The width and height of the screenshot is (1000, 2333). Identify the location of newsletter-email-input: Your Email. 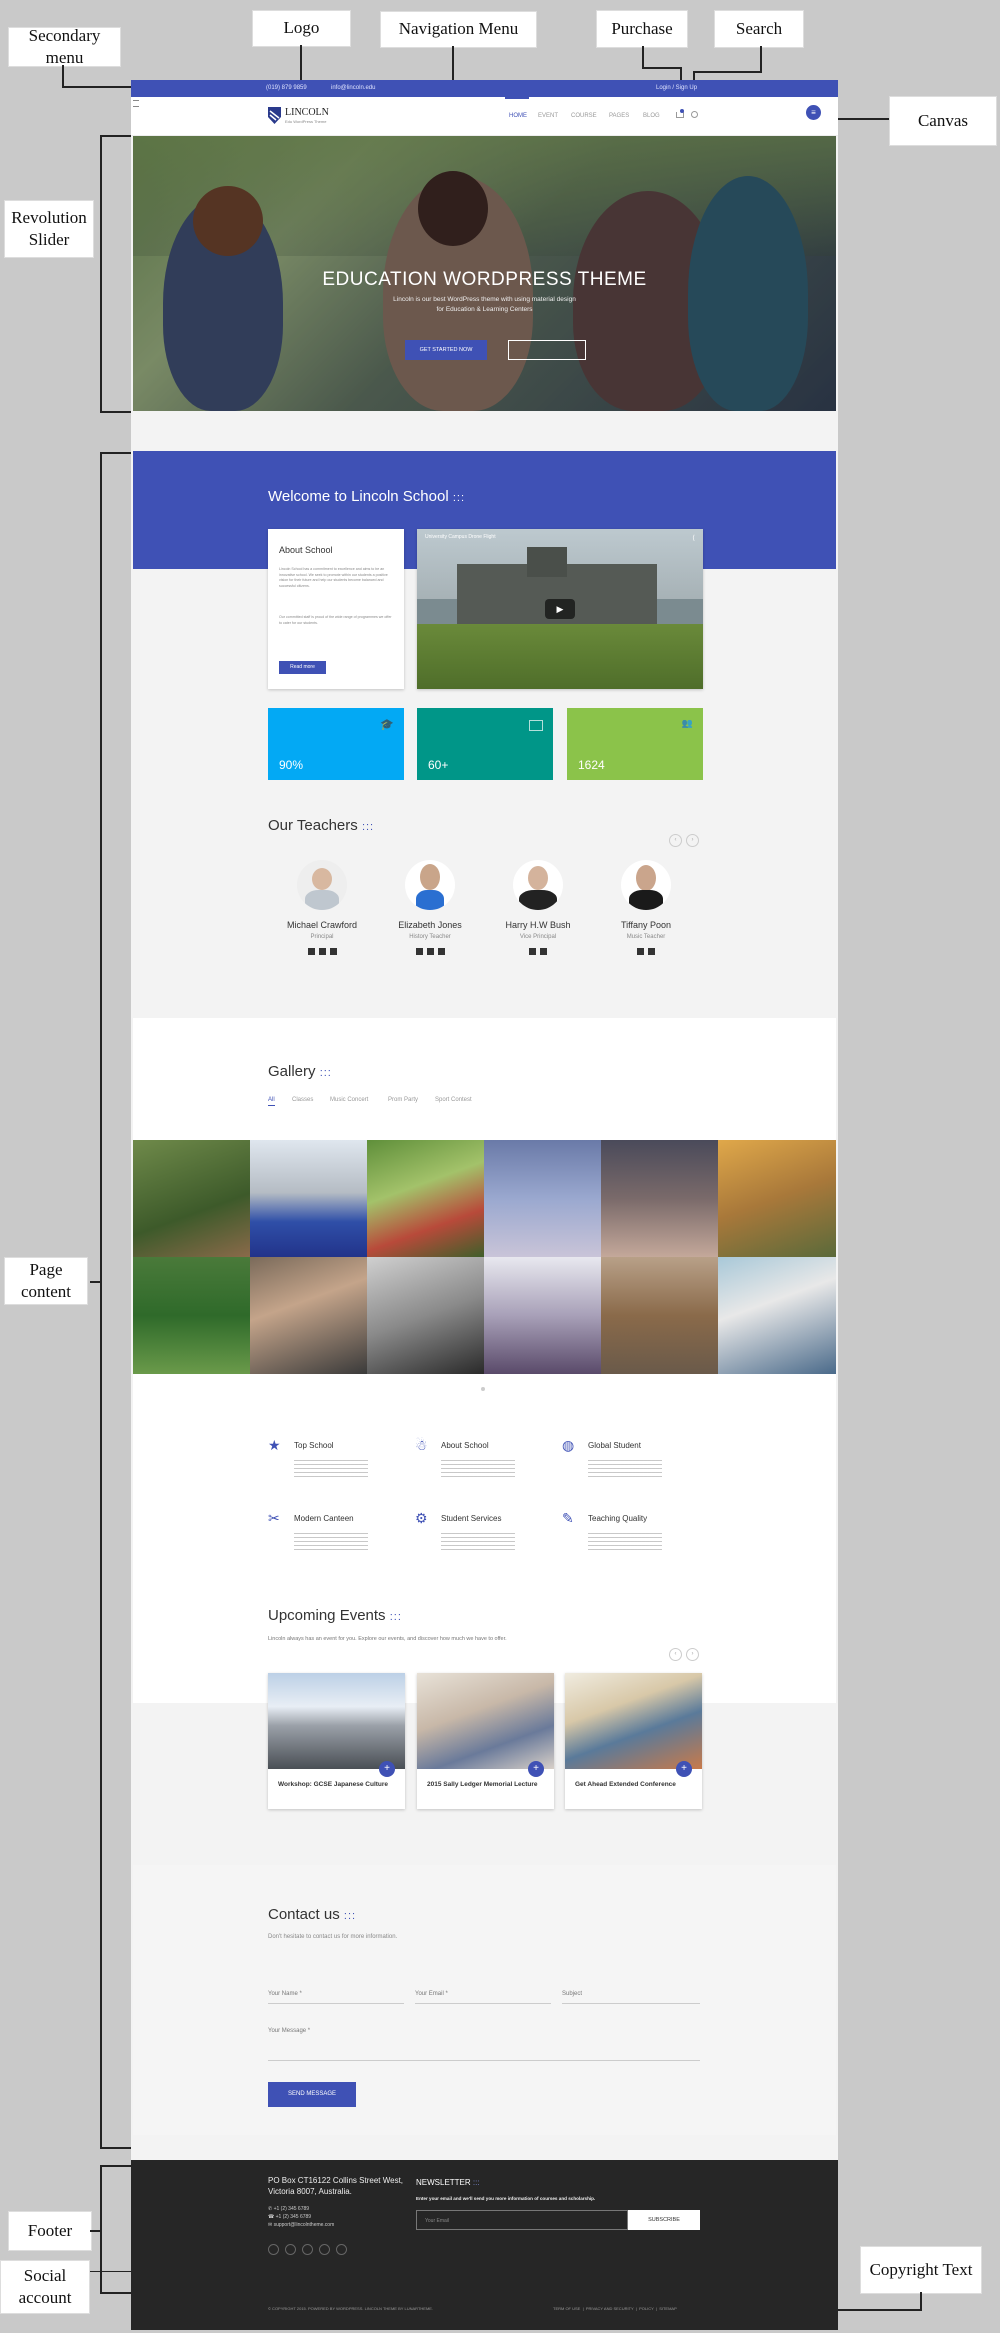
(522, 2220).